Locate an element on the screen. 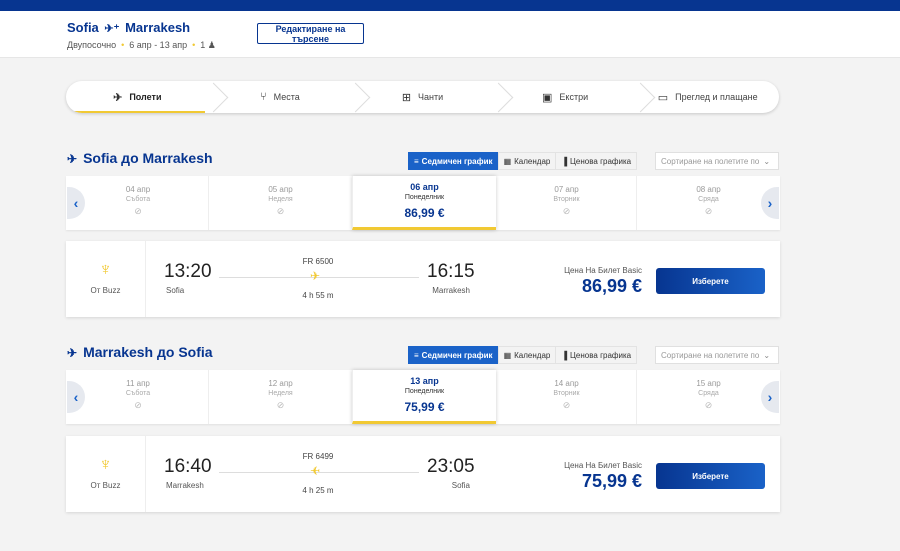 The height and width of the screenshot is (551, 900). outbound-route: Sofia до Marrakesh is located at coordinates (148, 158).